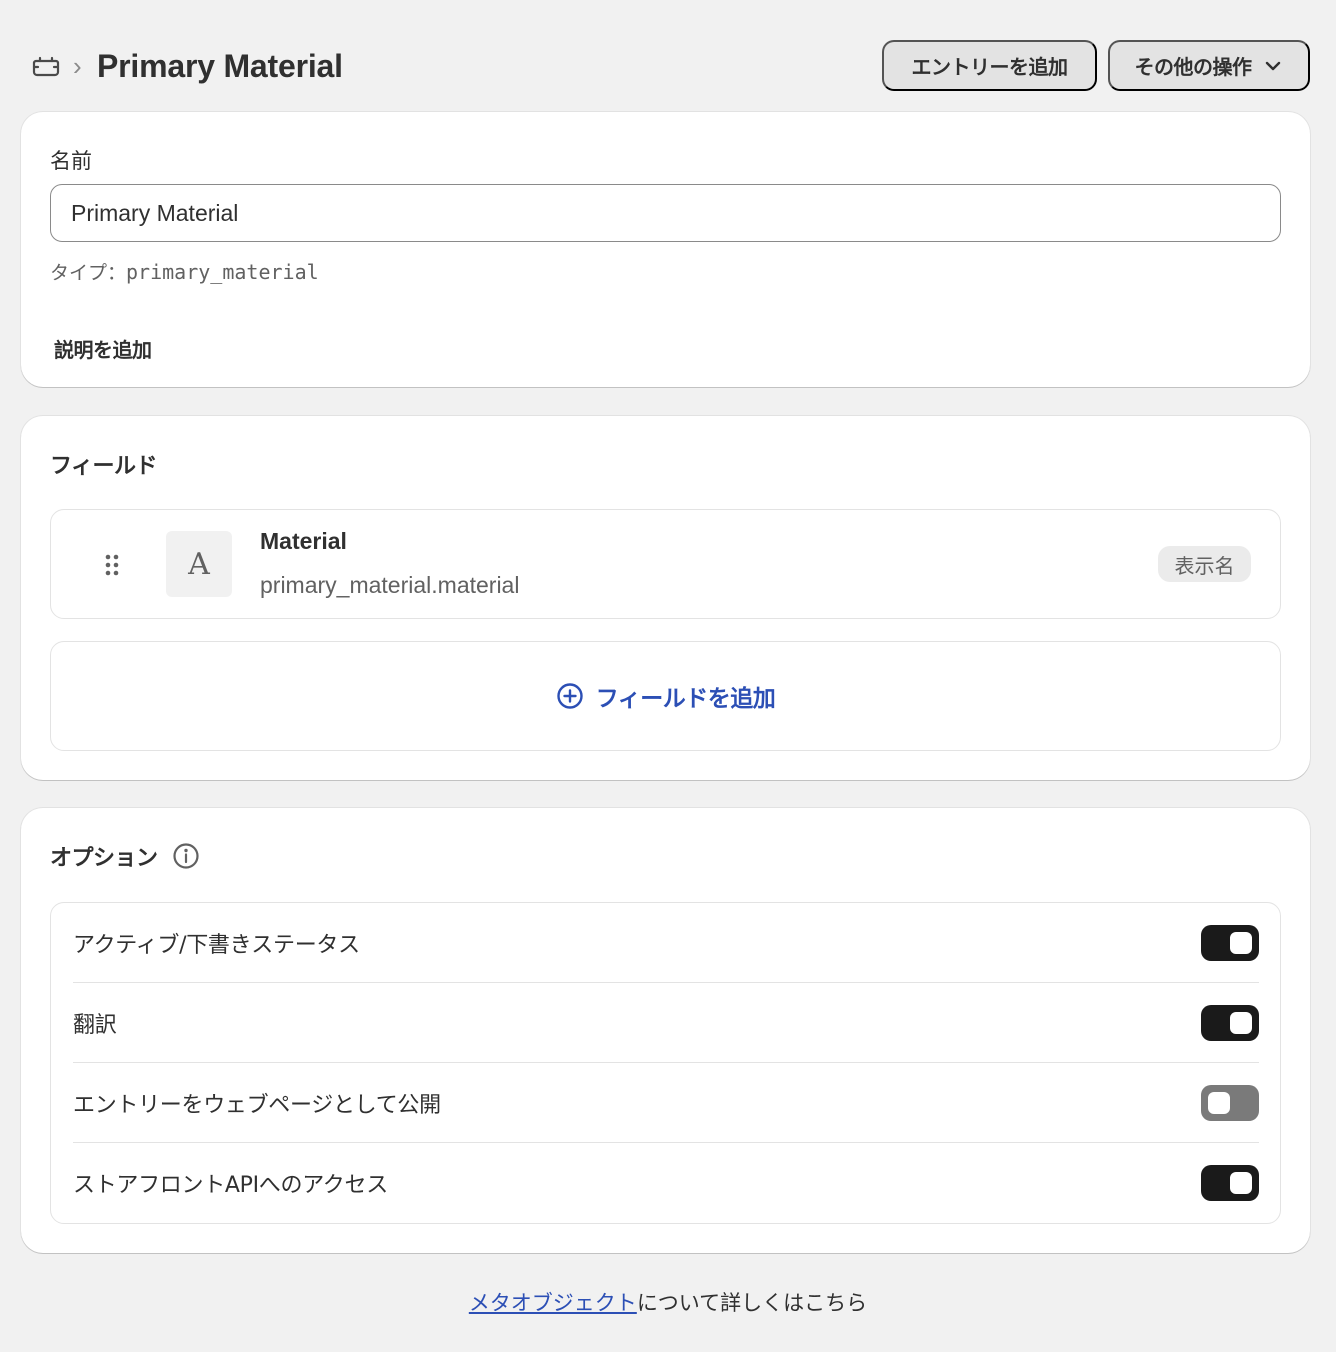 Image resolution: width=1336 pixels, height=1352 pixels. Describe the element at coordinates (186, 856) in the screenshot. I see `info-icon` at that location.